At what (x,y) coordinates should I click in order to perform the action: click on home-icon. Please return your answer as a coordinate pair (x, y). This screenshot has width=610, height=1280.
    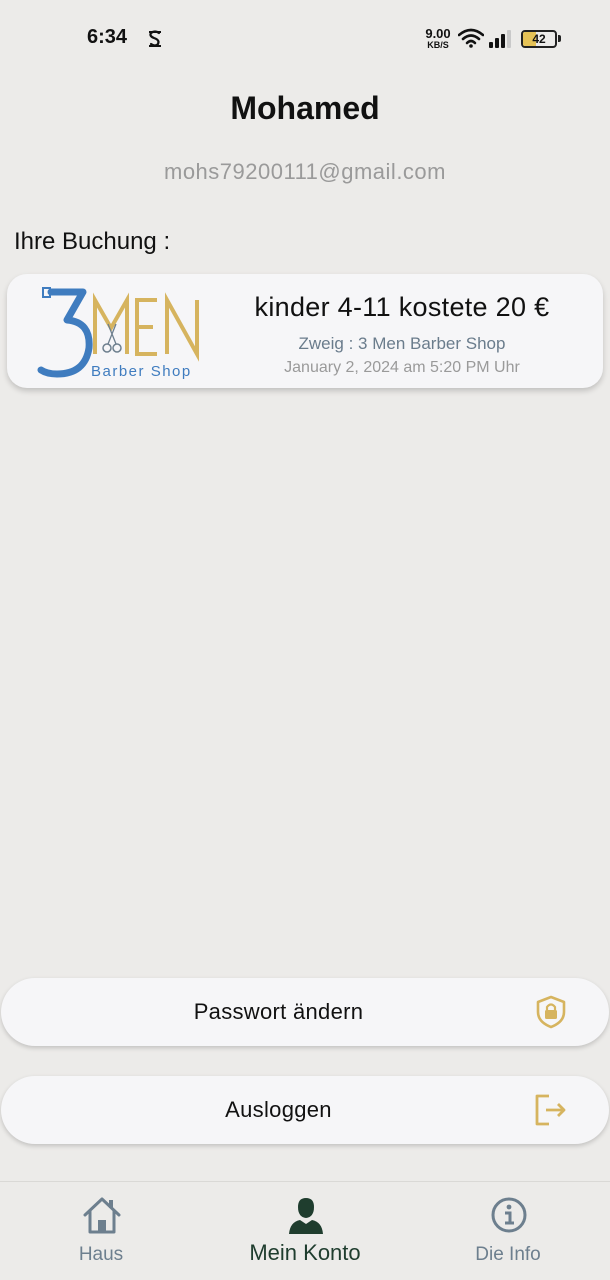
    Looking at the image, I should click on (102, 1215).